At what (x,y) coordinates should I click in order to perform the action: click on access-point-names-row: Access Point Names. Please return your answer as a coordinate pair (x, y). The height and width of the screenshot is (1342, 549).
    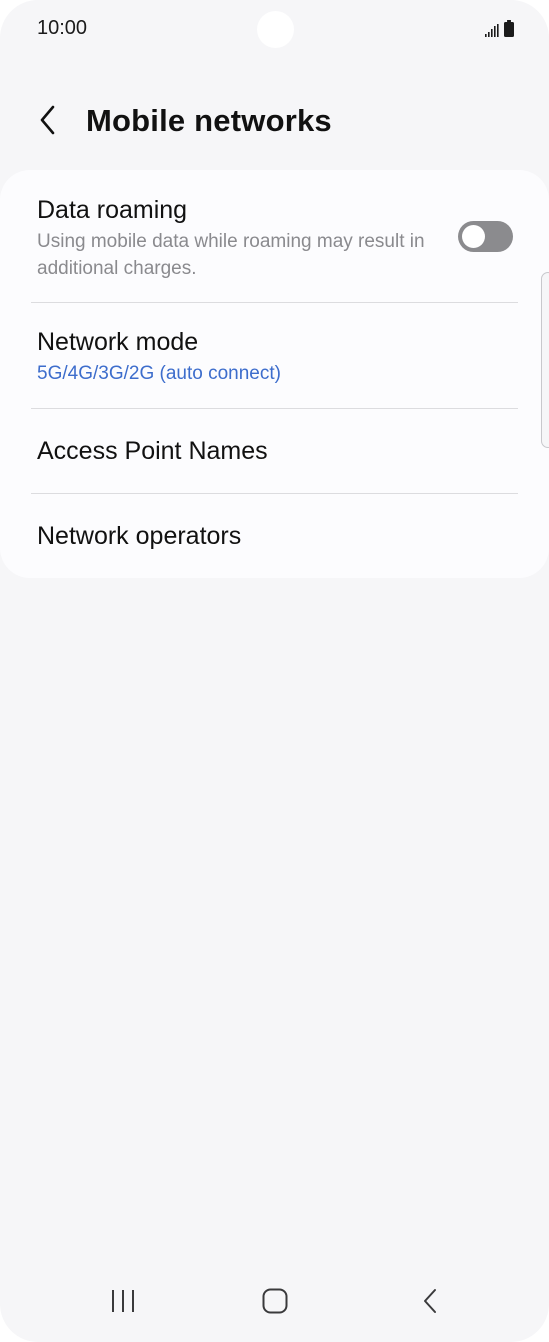
    Looking at the image, I should click on (274, 451).